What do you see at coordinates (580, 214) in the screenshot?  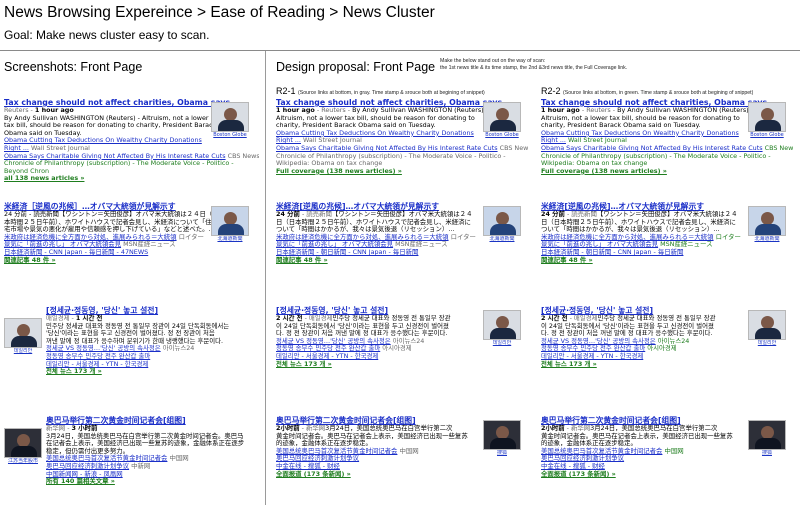 I see `story-source: - 読売新聞` at bounding box center [580, 214].